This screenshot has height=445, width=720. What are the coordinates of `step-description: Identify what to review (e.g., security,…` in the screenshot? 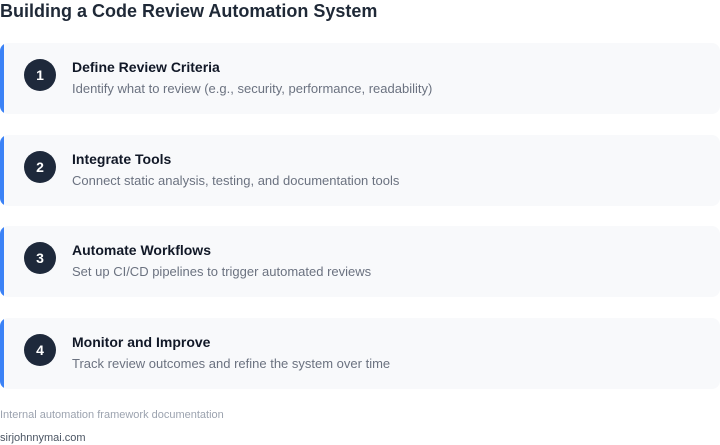 It's located at (252, 88).